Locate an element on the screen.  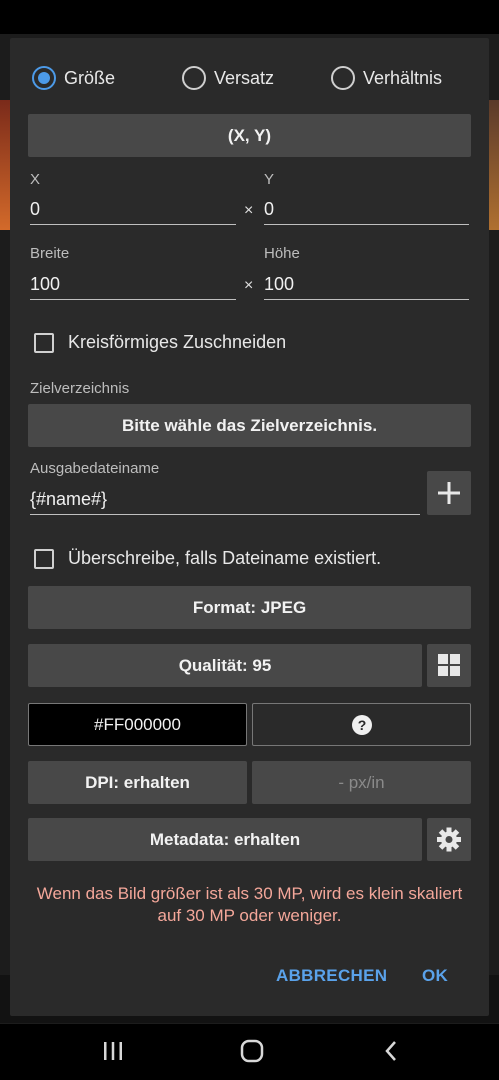
add-variable-button is located at coordinates (449, 493).